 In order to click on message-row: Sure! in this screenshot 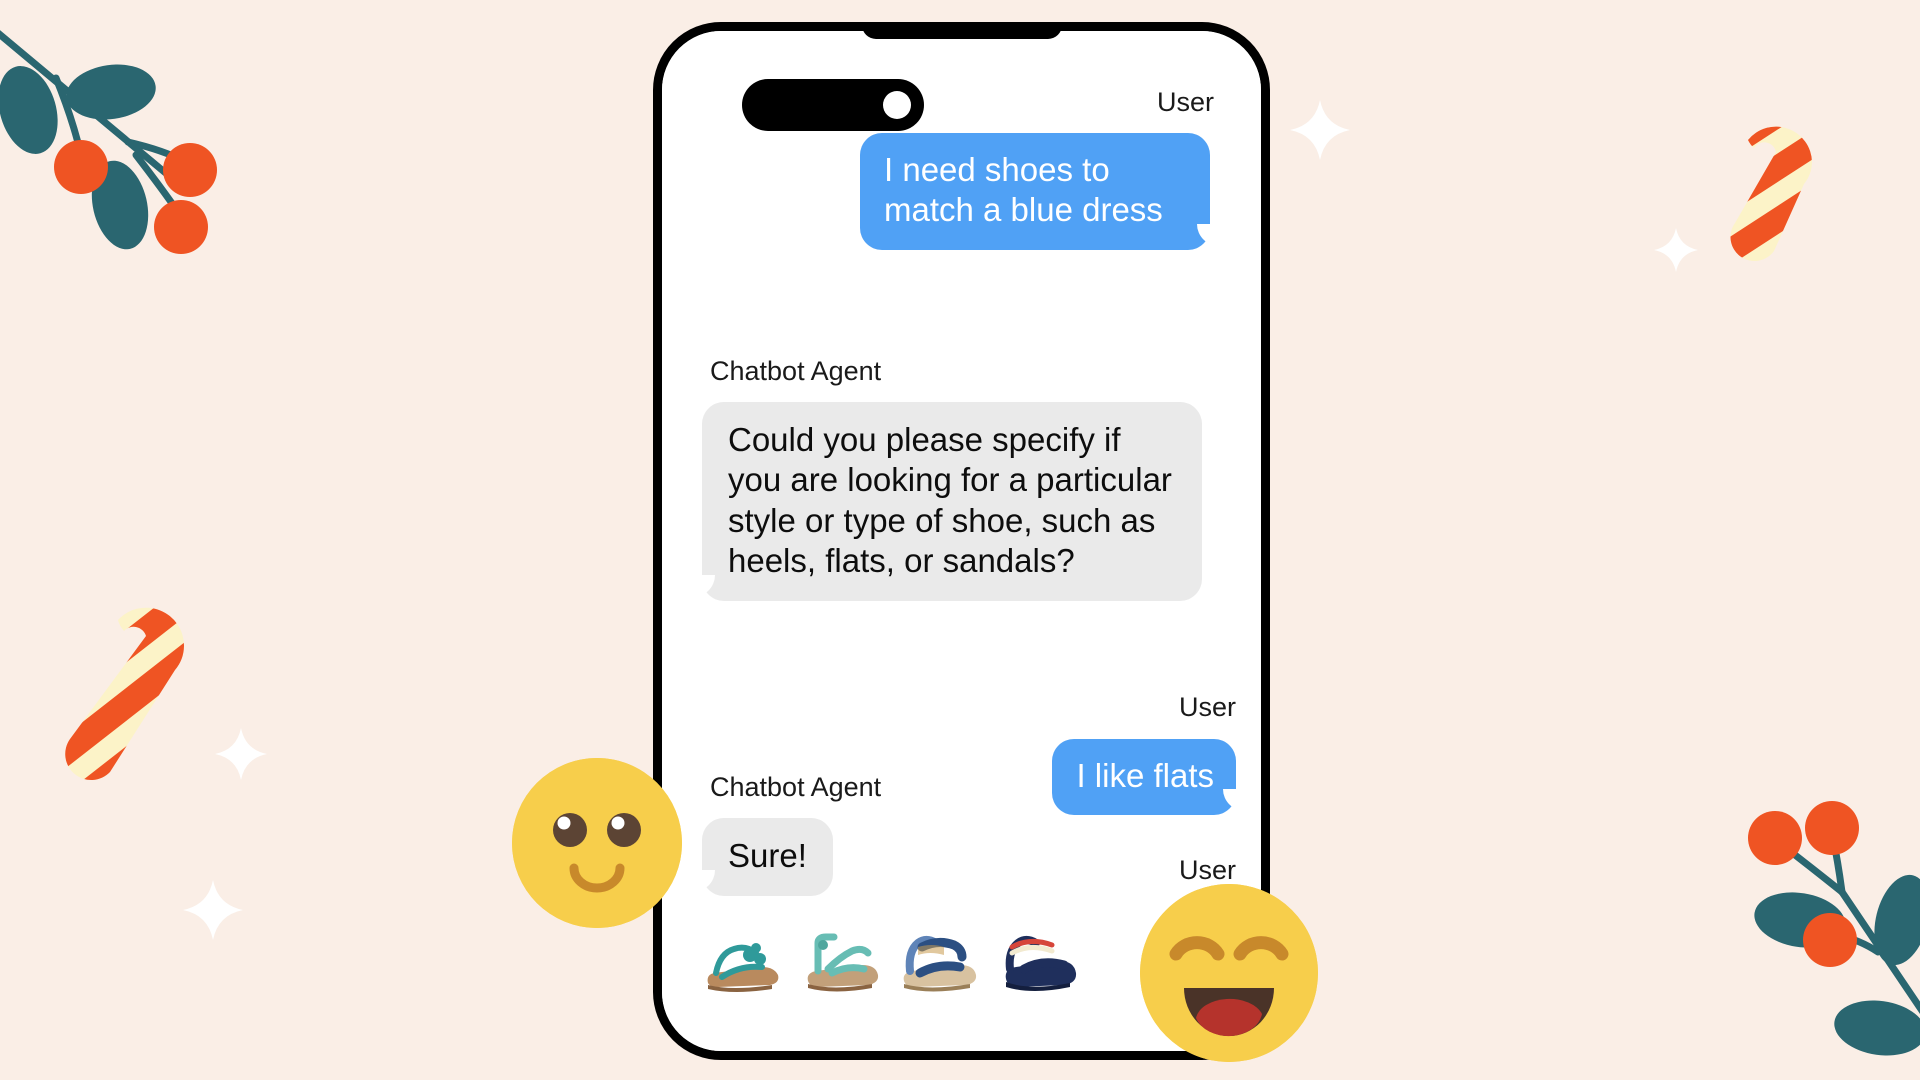, I will do `click(762, 857)`.